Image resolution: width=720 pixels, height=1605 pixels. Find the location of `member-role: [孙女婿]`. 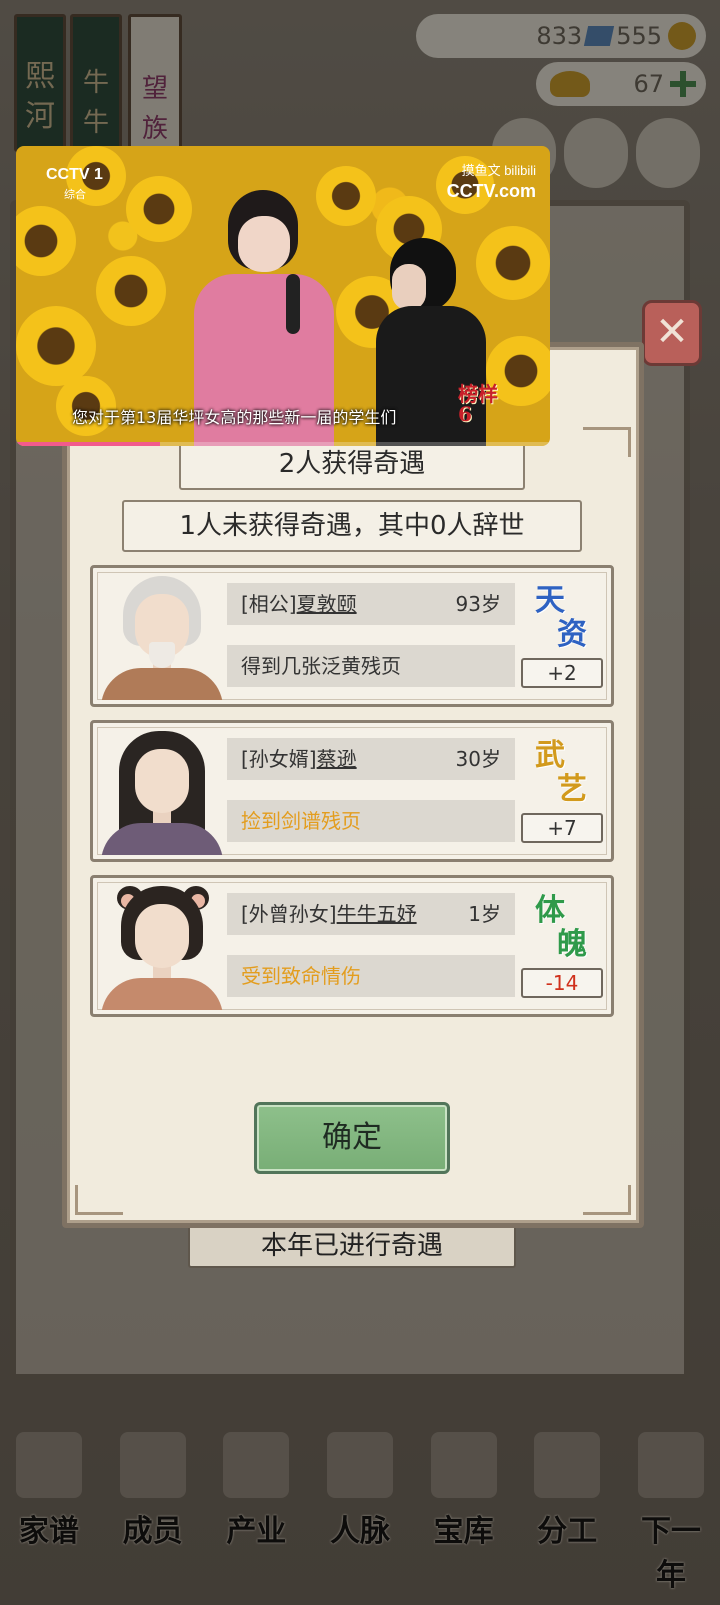

member-role: [孙女婿] is located at coordinates (279, 759).